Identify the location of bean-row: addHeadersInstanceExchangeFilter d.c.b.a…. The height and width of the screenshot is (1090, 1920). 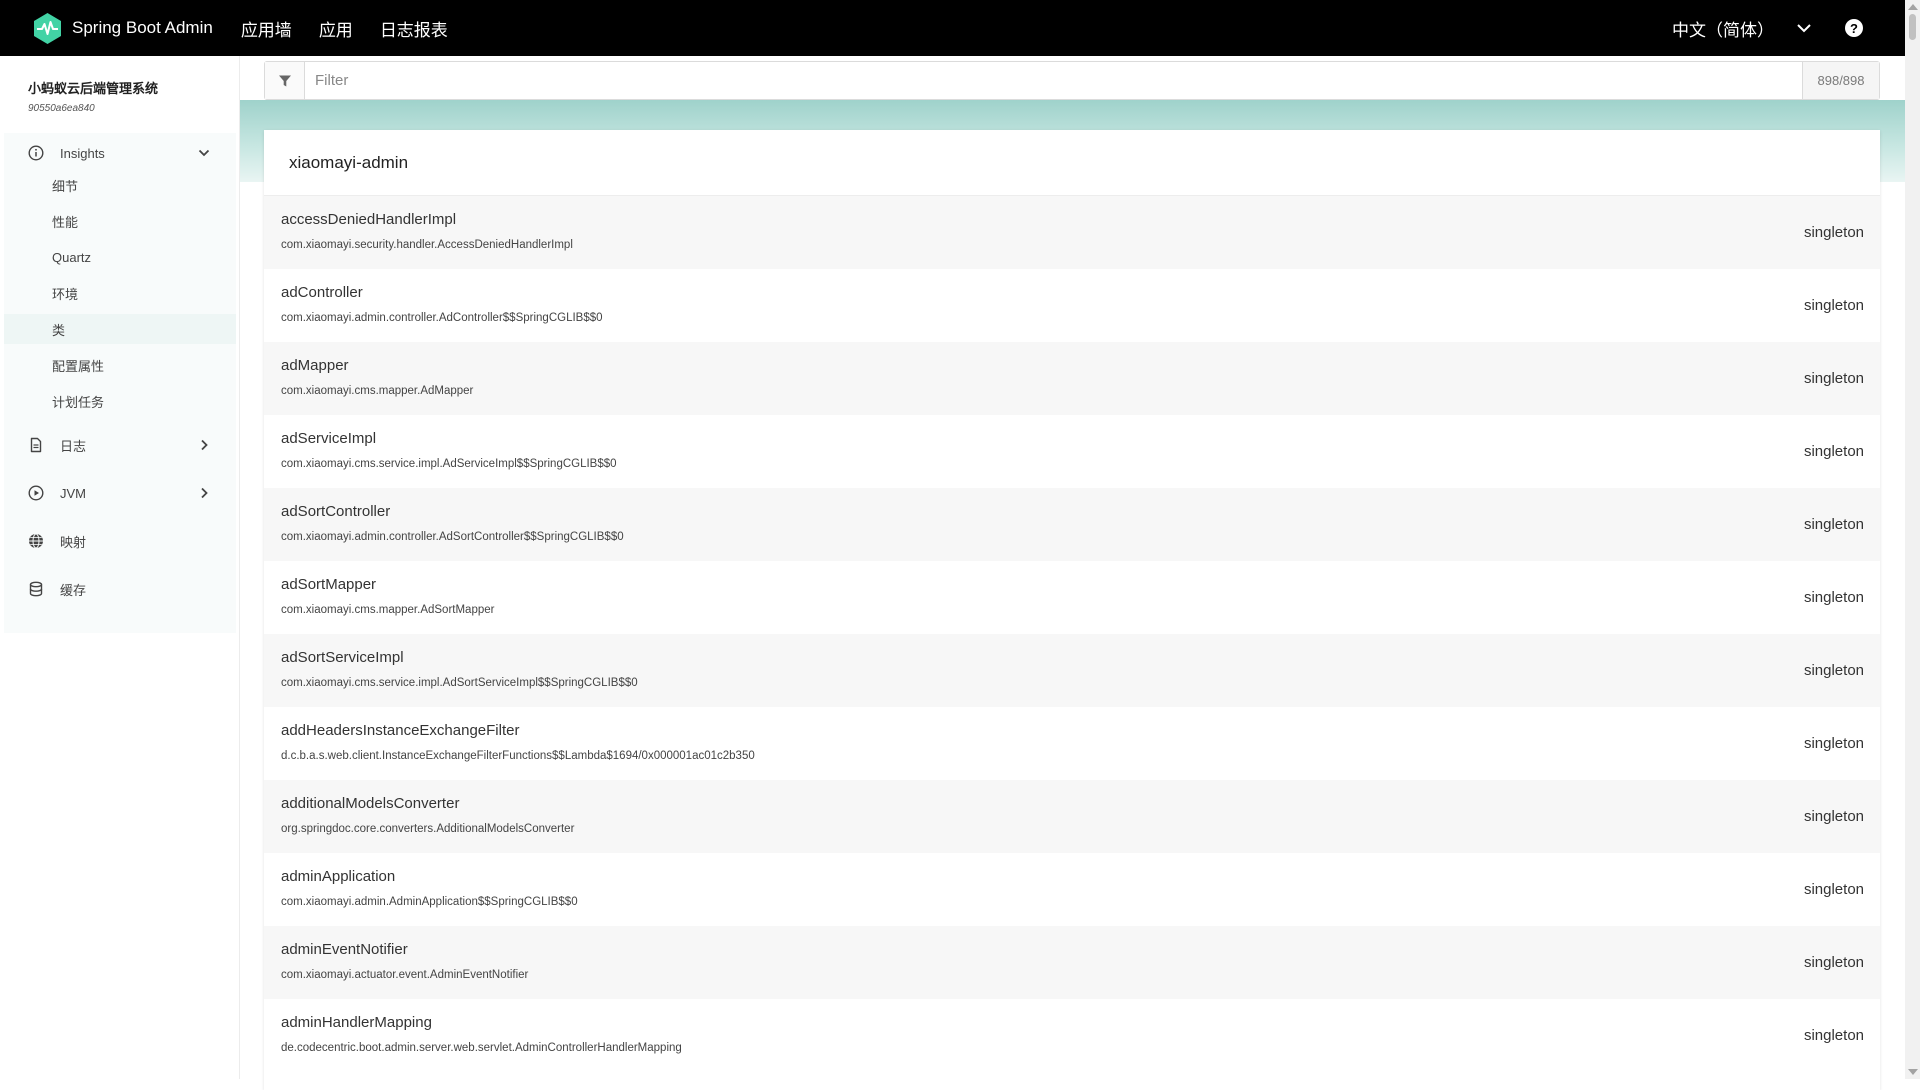
(1072, 743).